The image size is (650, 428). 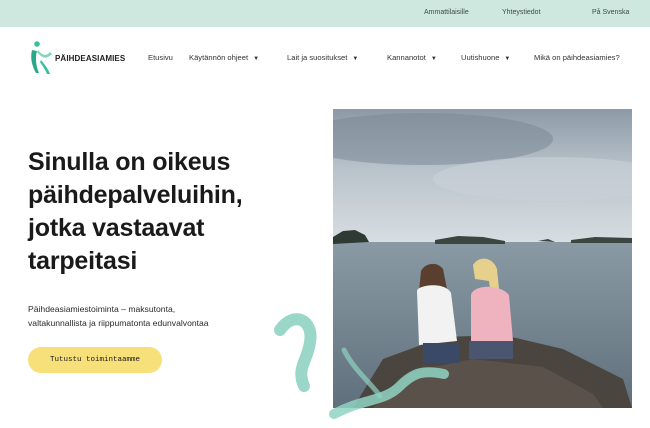 What do you see at coordinates (102, 309) in the screenshot?
I see `hero-subtitle-line: Päihdeasiamiestoiminta – maksutonta,` at bounding box center [102, 309].